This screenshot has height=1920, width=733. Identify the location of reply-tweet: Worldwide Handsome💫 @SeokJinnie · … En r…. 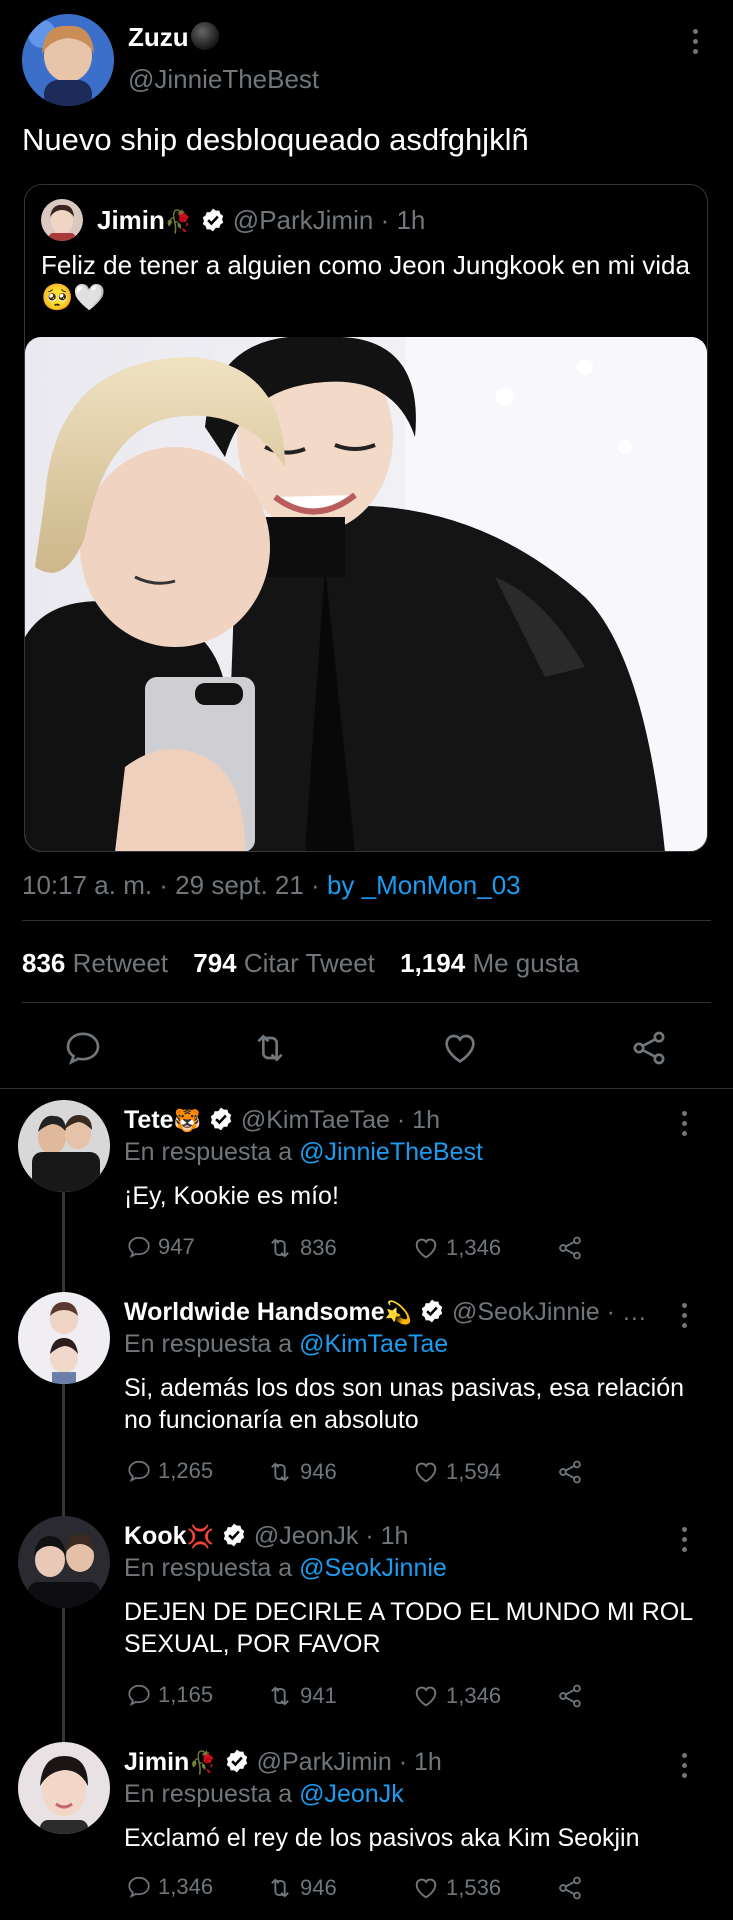
(366, 1397).